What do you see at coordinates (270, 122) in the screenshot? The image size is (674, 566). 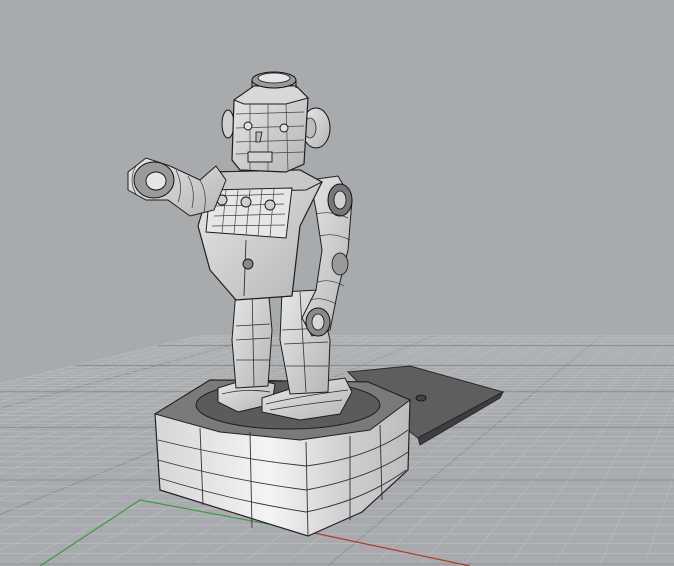 I see `robot-head` at bounding box center [270, 122].